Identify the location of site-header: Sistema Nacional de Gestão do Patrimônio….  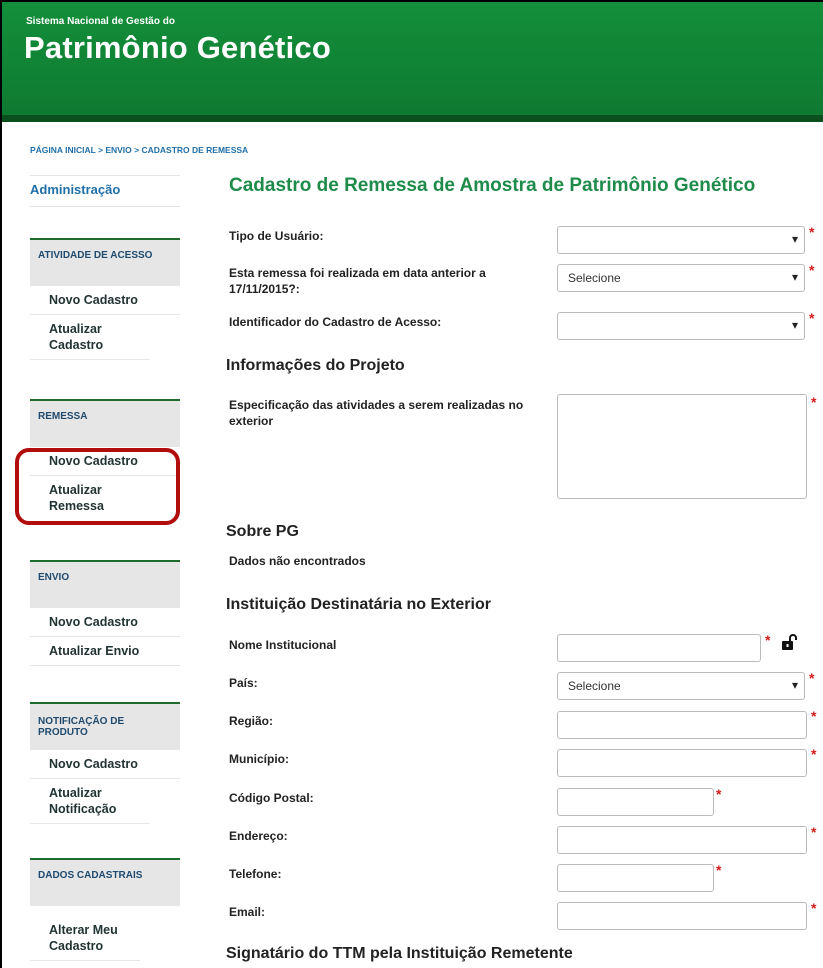
(412, 62).